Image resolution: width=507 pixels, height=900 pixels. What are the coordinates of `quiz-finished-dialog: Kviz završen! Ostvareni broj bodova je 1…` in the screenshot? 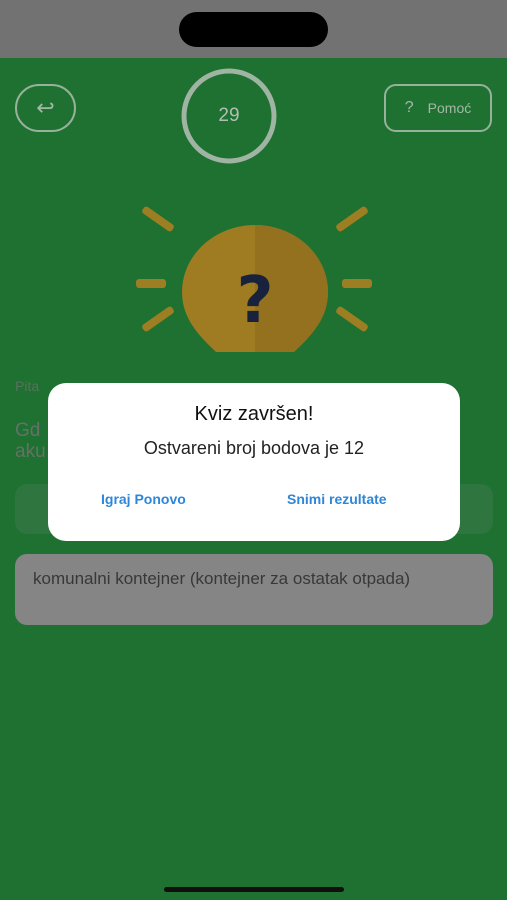 It's located at (254, 462).